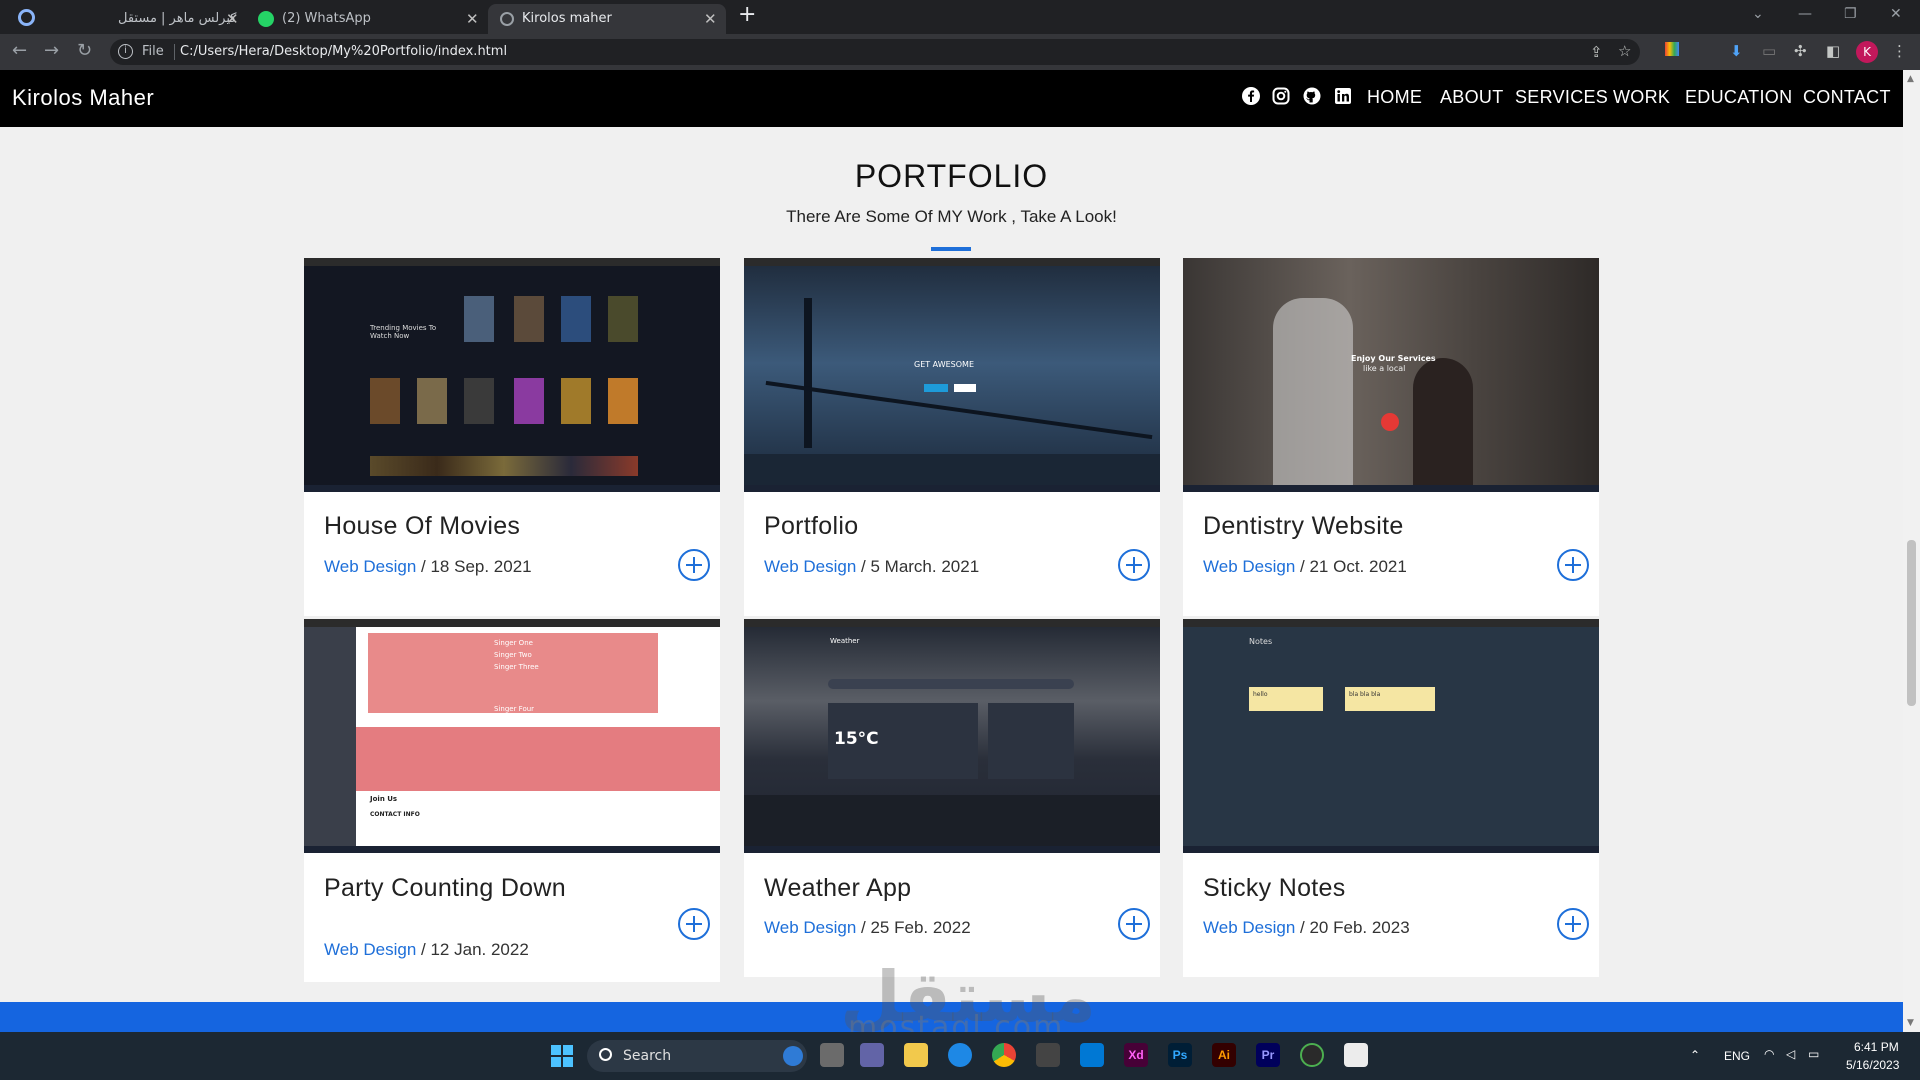 The height and width of the screenshot is (1080, 1920). What do you see at coordinates (562, 1056) in the screenshot?
I see `windows-start-icon` at bounding box center [562, 1056].